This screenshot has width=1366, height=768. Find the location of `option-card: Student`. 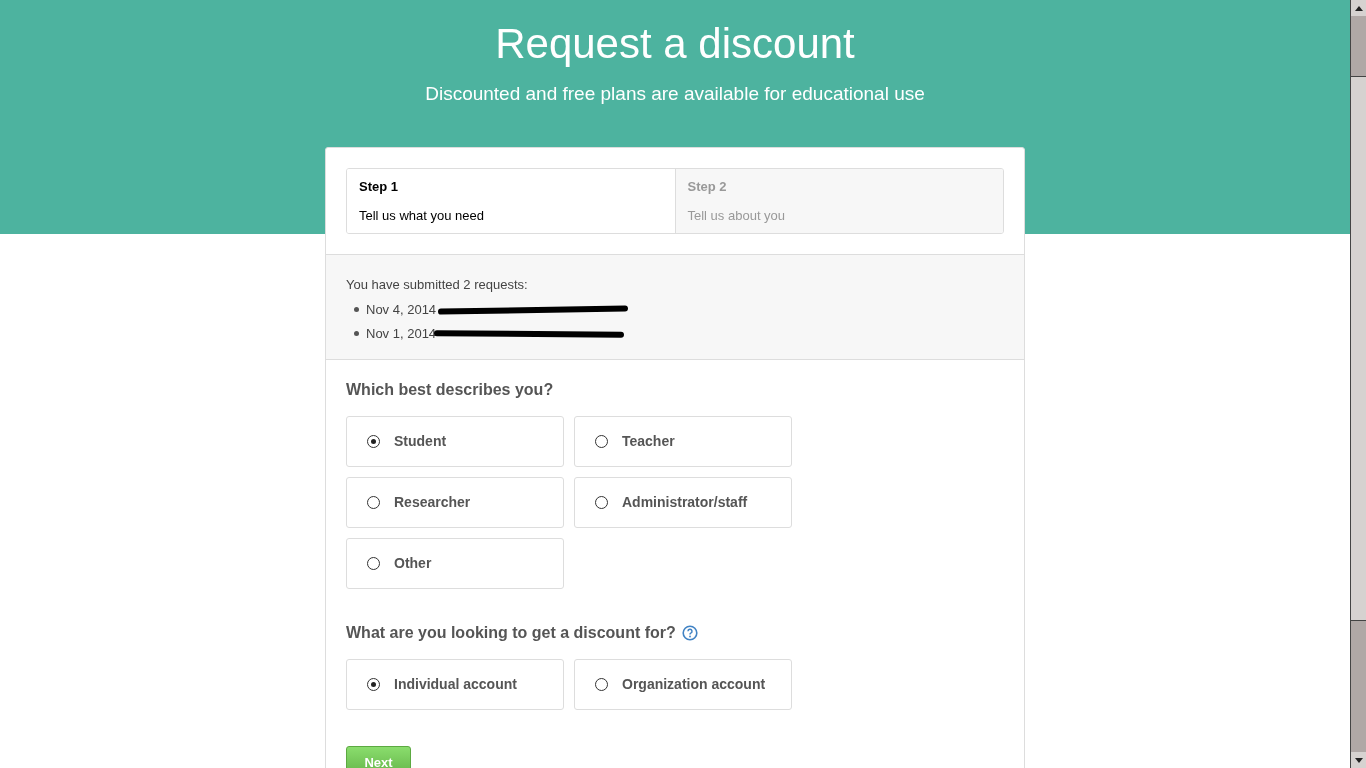

option-card: Student is located at coordinates (455, 441).